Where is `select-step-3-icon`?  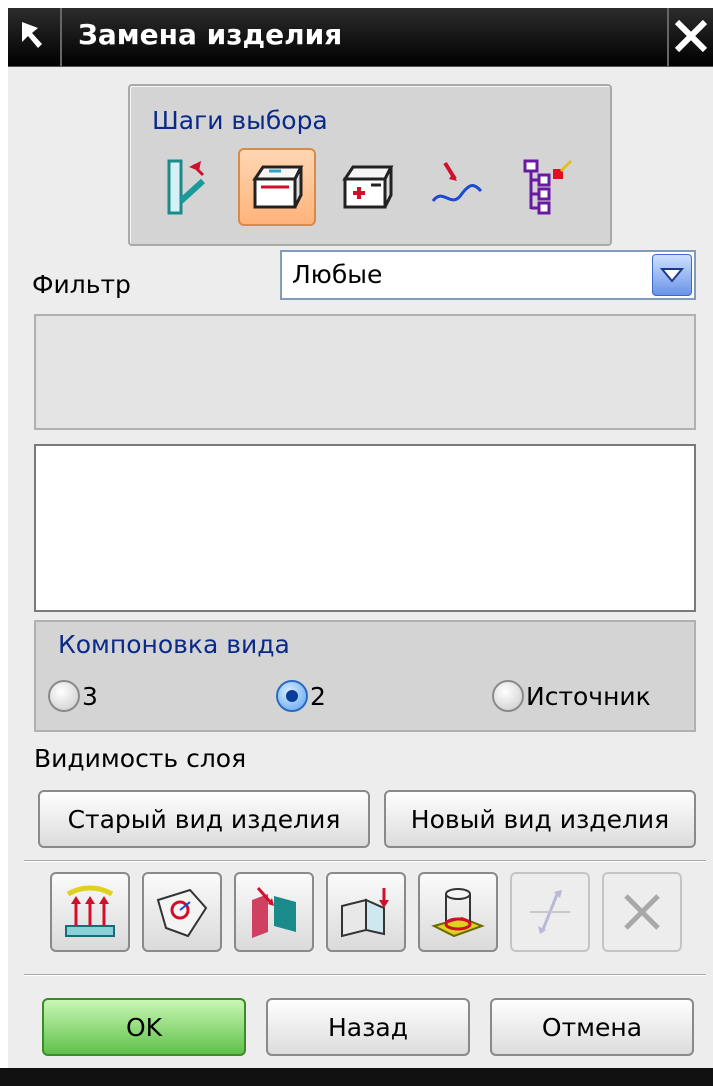 select-step-3-icon is located at coordinates (367, 187).